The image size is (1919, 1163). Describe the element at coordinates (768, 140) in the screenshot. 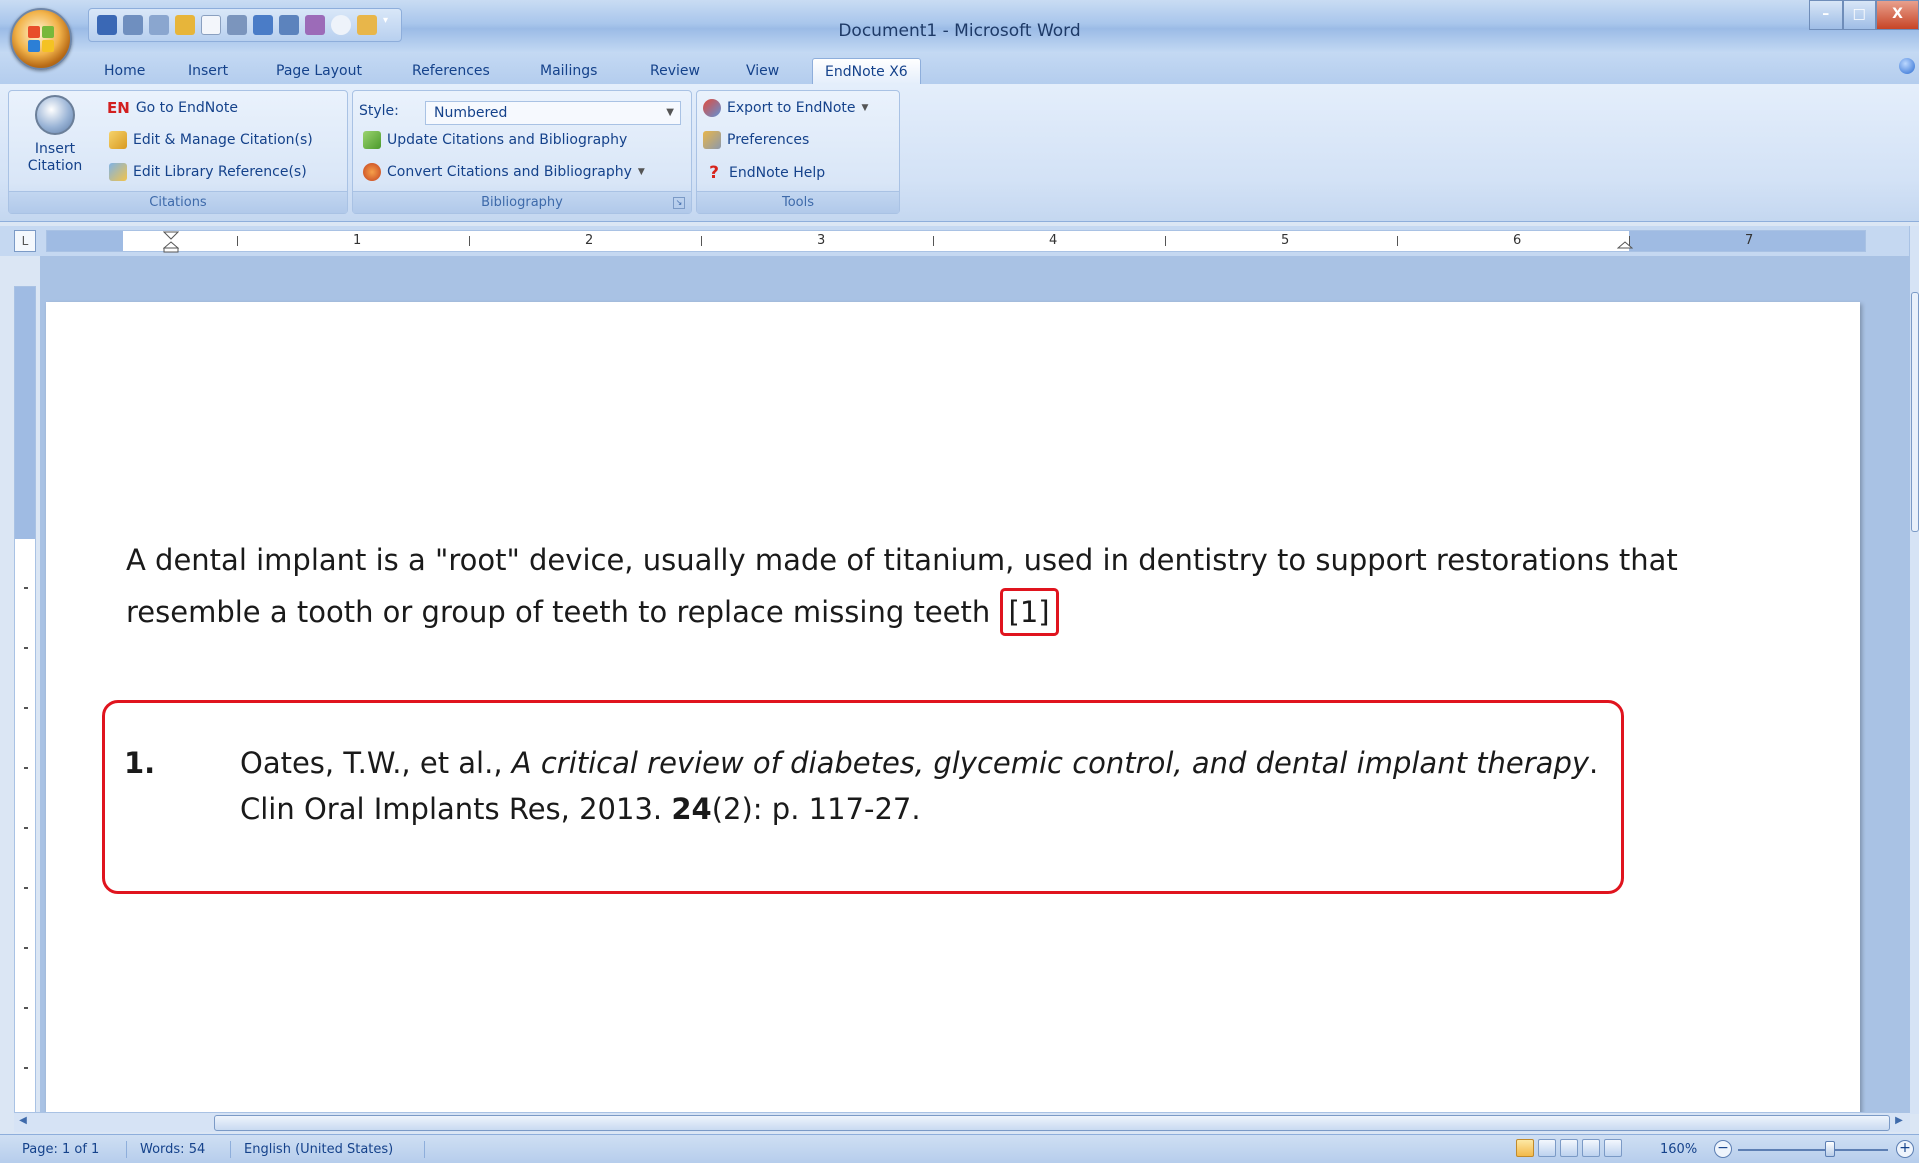

I see `preferences-label: Preferences` at that location.